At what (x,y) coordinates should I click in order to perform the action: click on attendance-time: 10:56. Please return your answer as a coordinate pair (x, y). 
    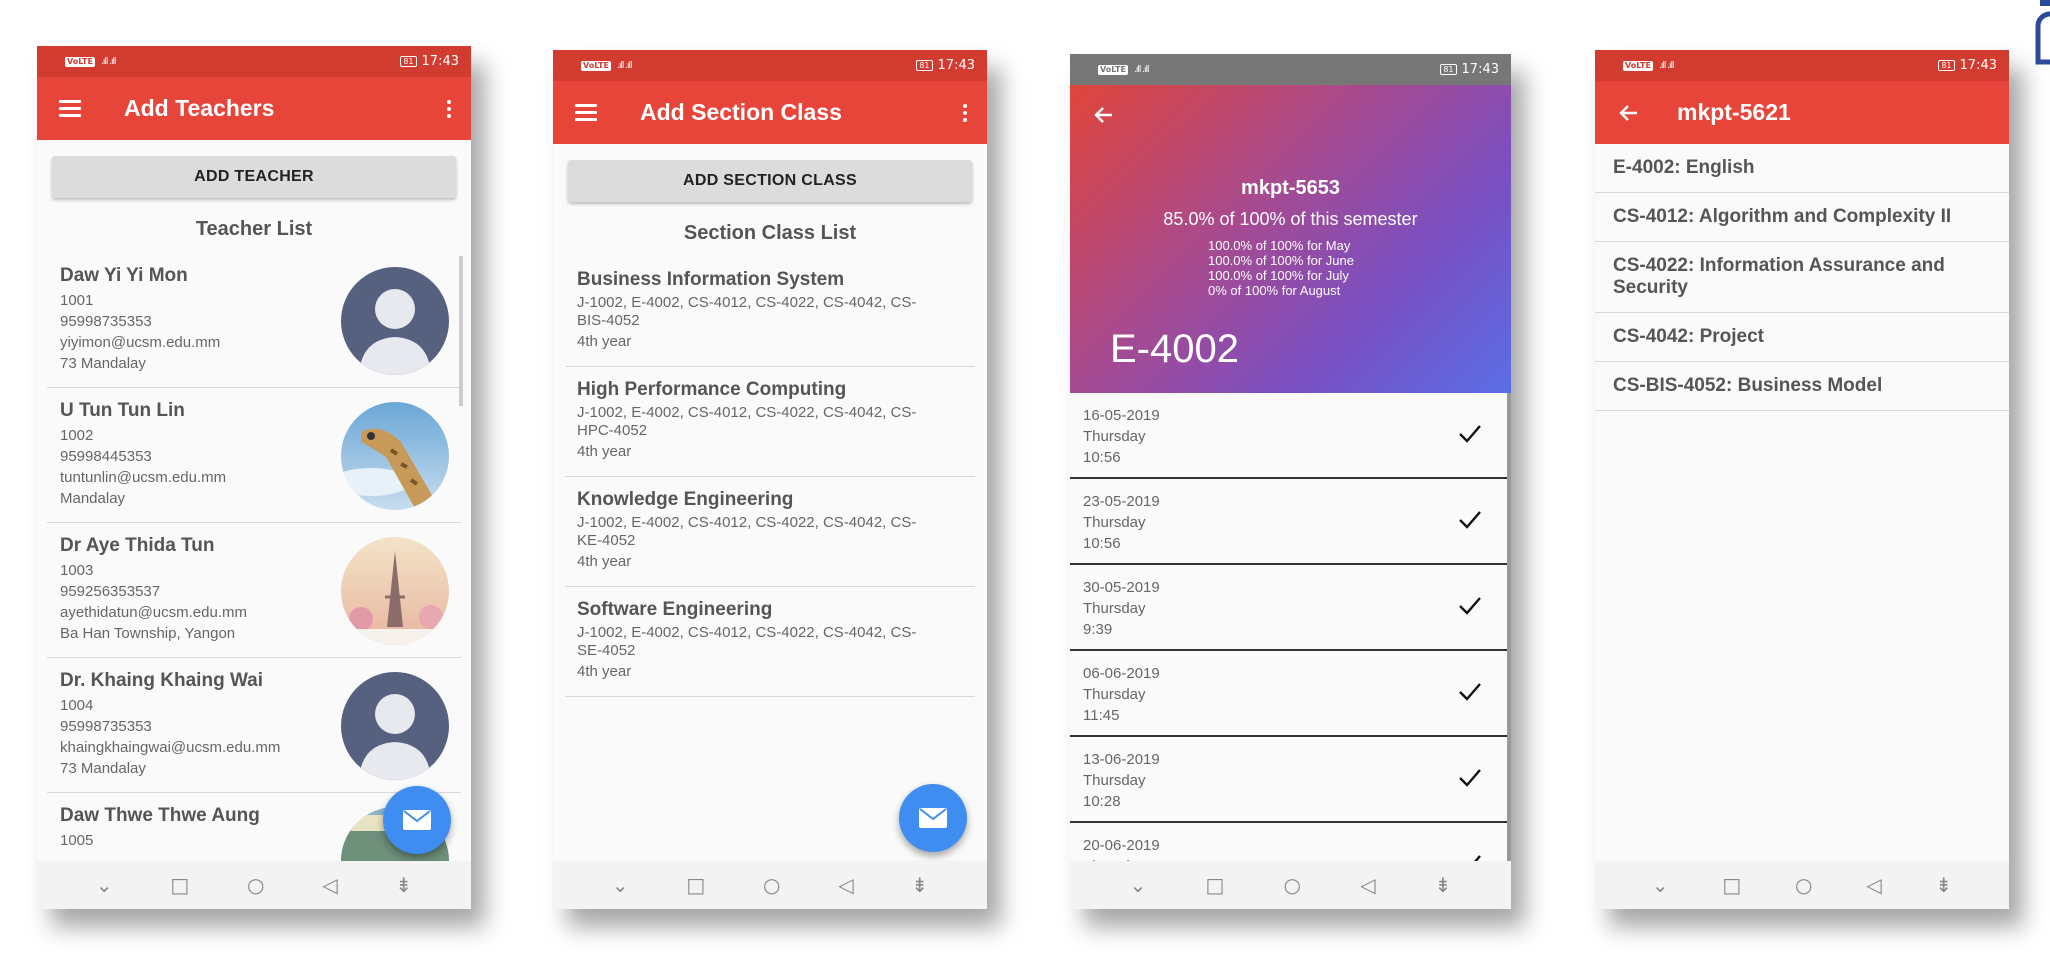
    Looking at the image, I should click on (1102, 457).